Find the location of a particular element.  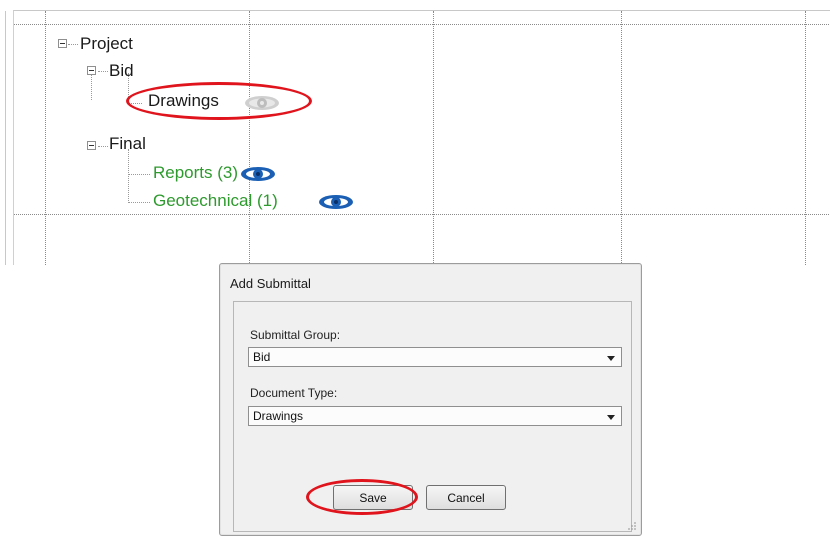

tree-node-reports: Reports (3) is located at coordinates (195, 173).